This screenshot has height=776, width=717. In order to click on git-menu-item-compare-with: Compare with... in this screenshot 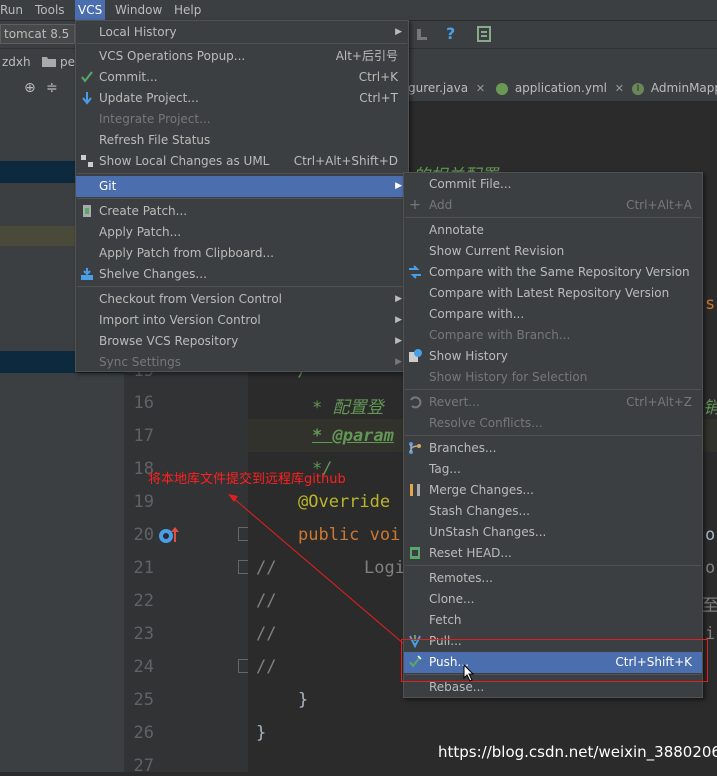, I will do `click(553, 314)`.